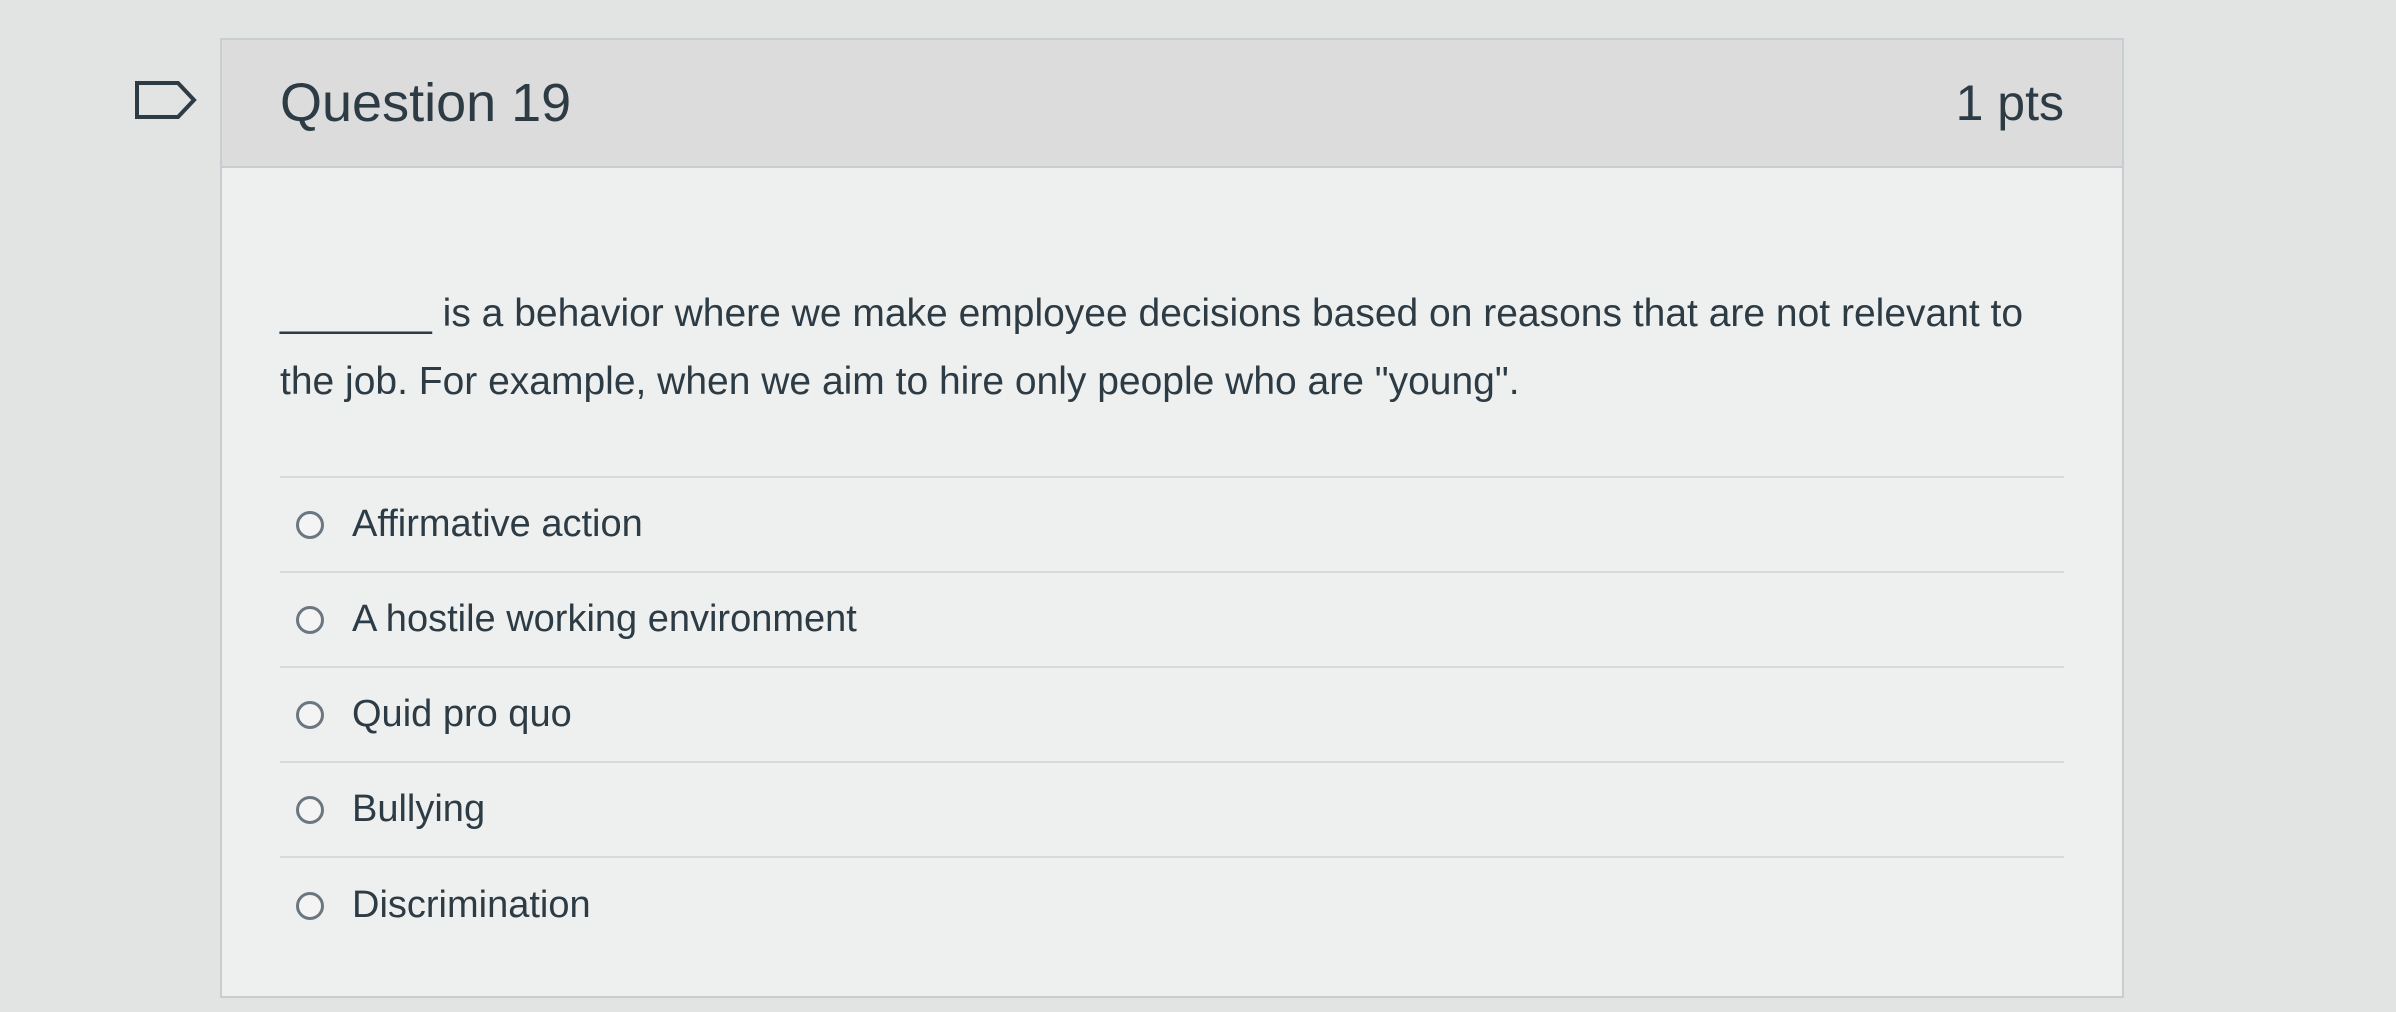  What do you see at coordinates (2009, 103) in the screenshot?
I see `question-points: 1 pts` at bounding box center [2009, 103].